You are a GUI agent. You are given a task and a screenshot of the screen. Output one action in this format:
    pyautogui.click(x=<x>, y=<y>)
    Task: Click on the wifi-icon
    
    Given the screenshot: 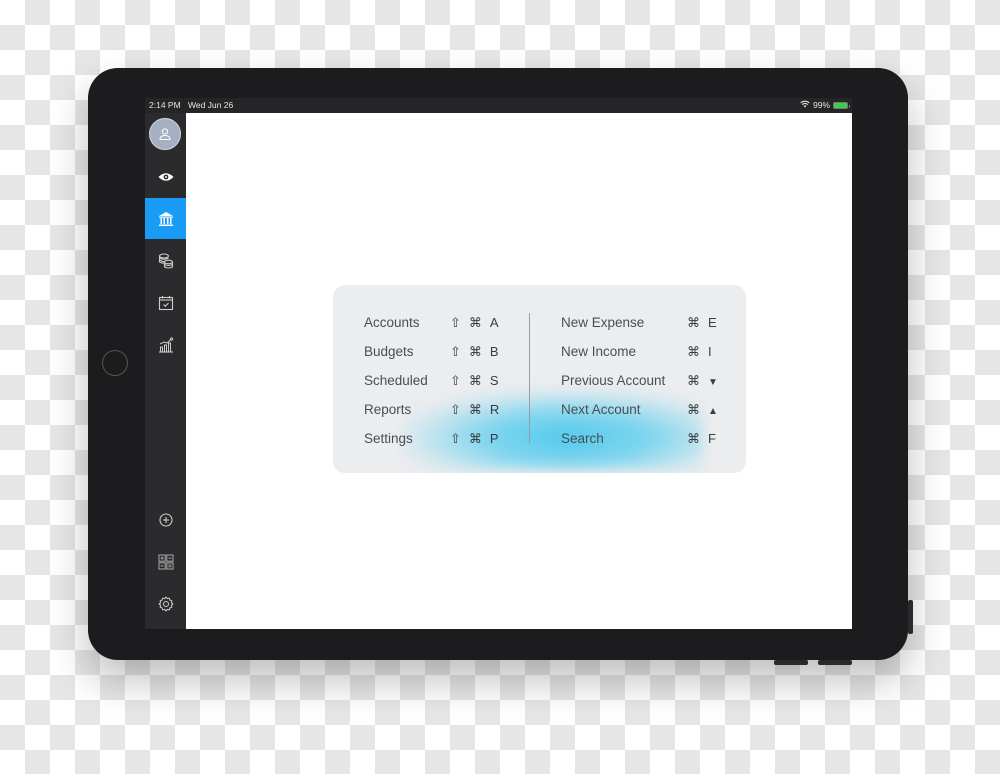 What is the action you would take?
    pyautogui.click(x=805, y=105)
    